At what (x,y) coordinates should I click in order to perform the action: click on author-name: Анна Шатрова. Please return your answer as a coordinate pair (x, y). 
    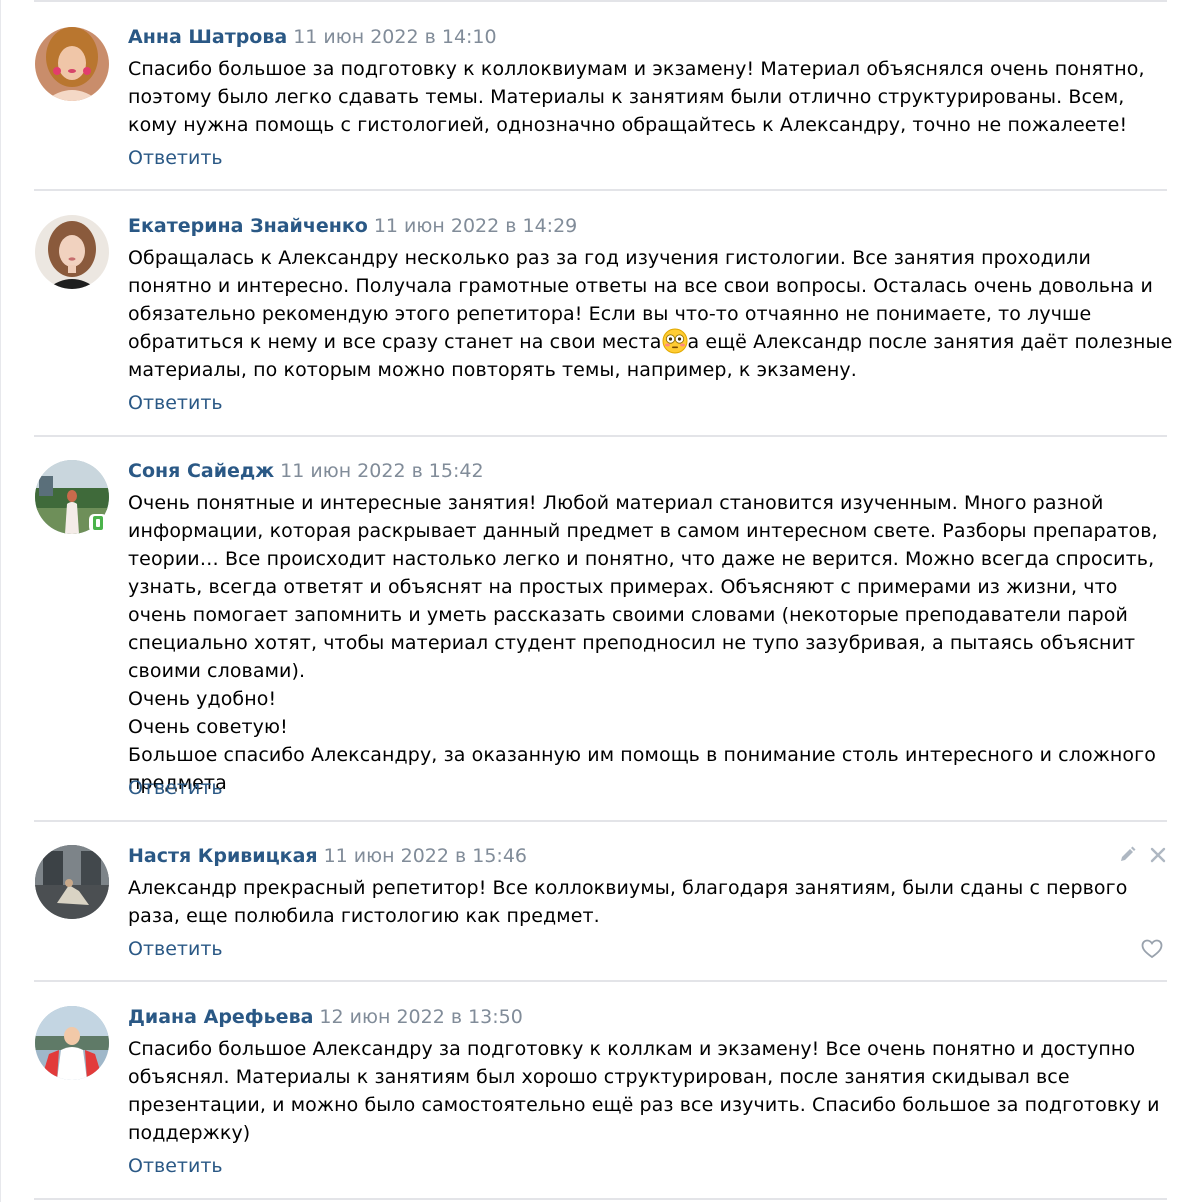
    Looking at the image, I should click on (207, 37).